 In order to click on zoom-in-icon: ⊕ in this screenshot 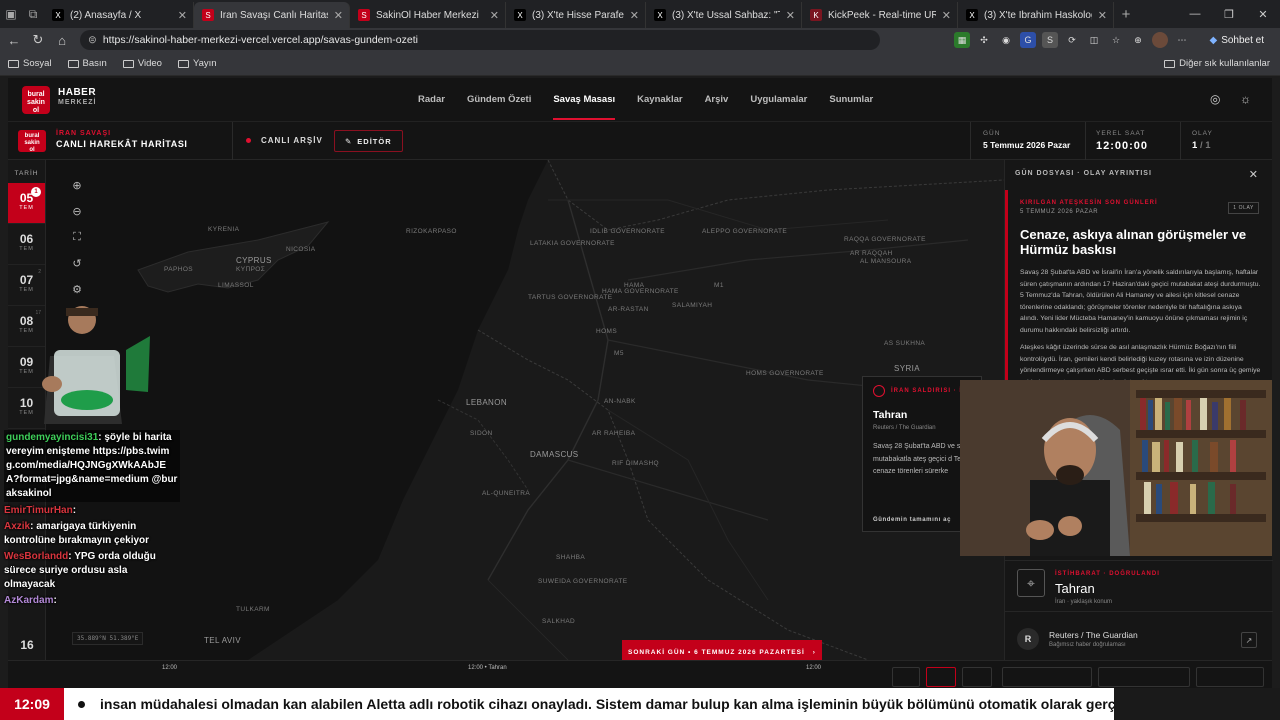, I will do `click(77, 185)`.